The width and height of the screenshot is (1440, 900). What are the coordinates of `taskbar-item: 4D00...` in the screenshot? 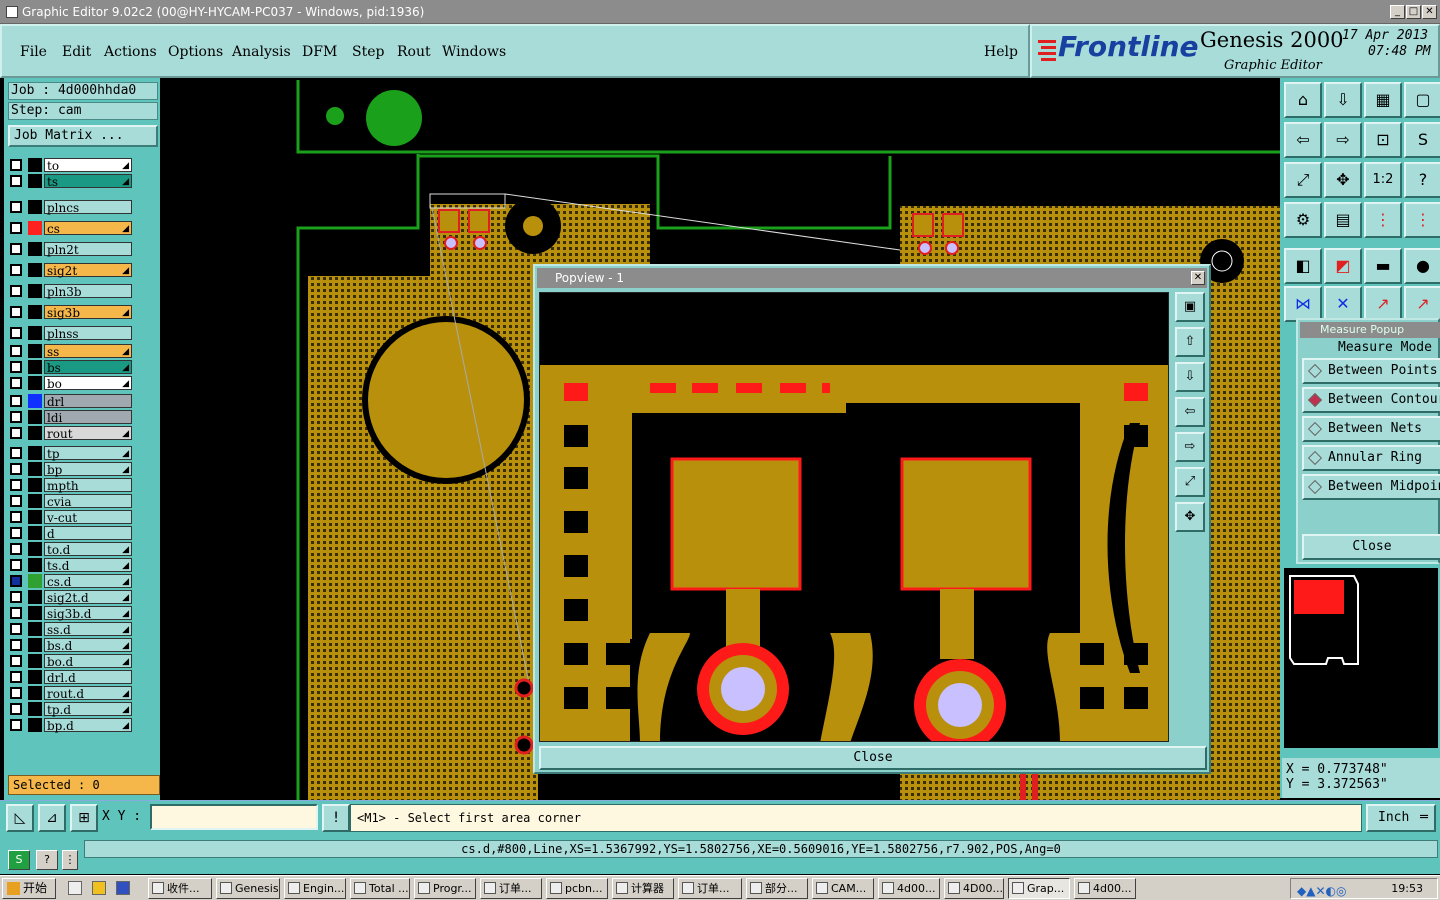 It's located at (974, 888).